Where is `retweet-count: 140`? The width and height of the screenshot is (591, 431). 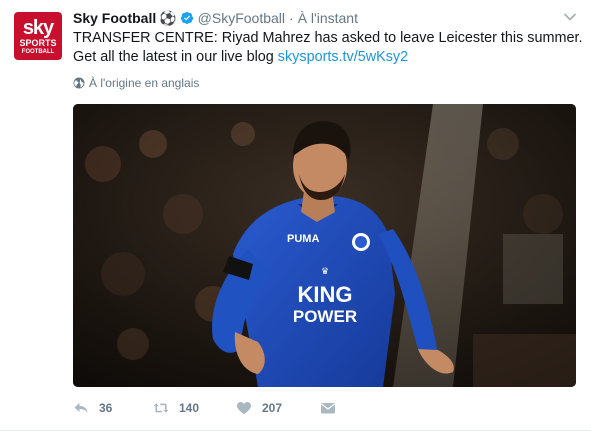
retweet-count: 140 is located at coordinates (189, 408).